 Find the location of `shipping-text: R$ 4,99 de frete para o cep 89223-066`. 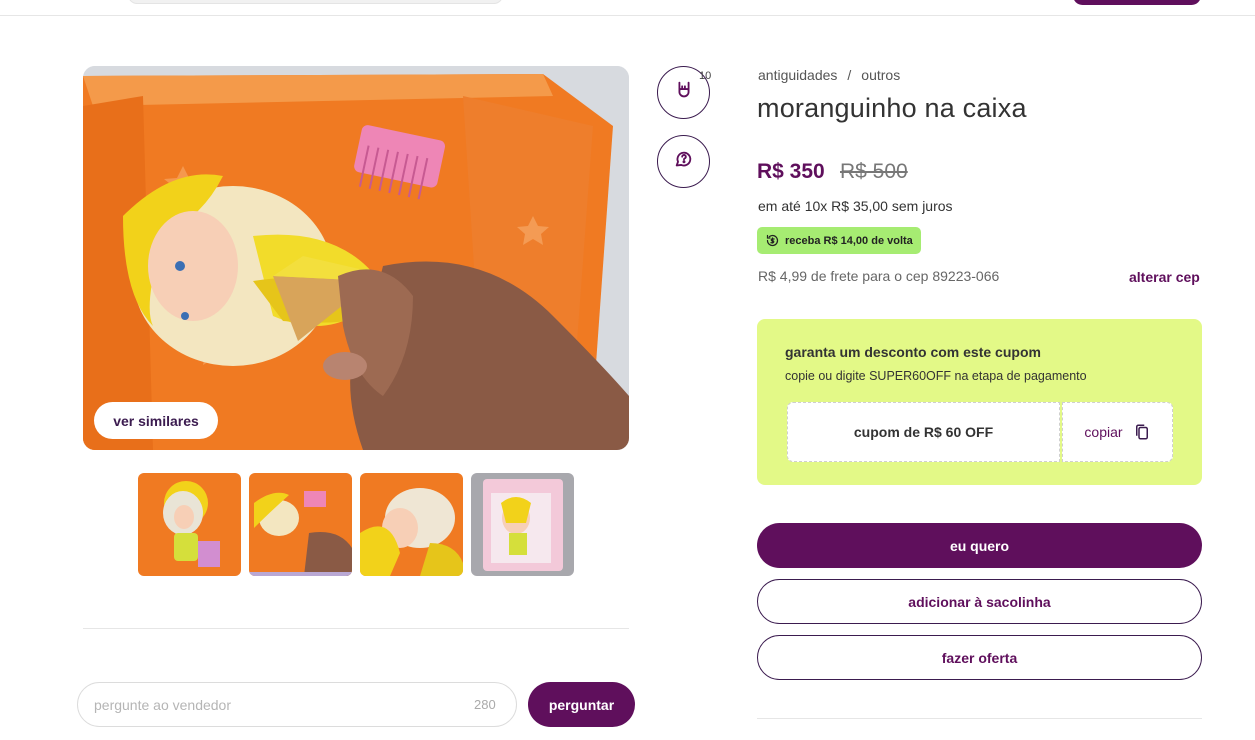

shipping-text: R$ 4,99 de frete para o cep 89223-066 is located at coordinates (879, 276).